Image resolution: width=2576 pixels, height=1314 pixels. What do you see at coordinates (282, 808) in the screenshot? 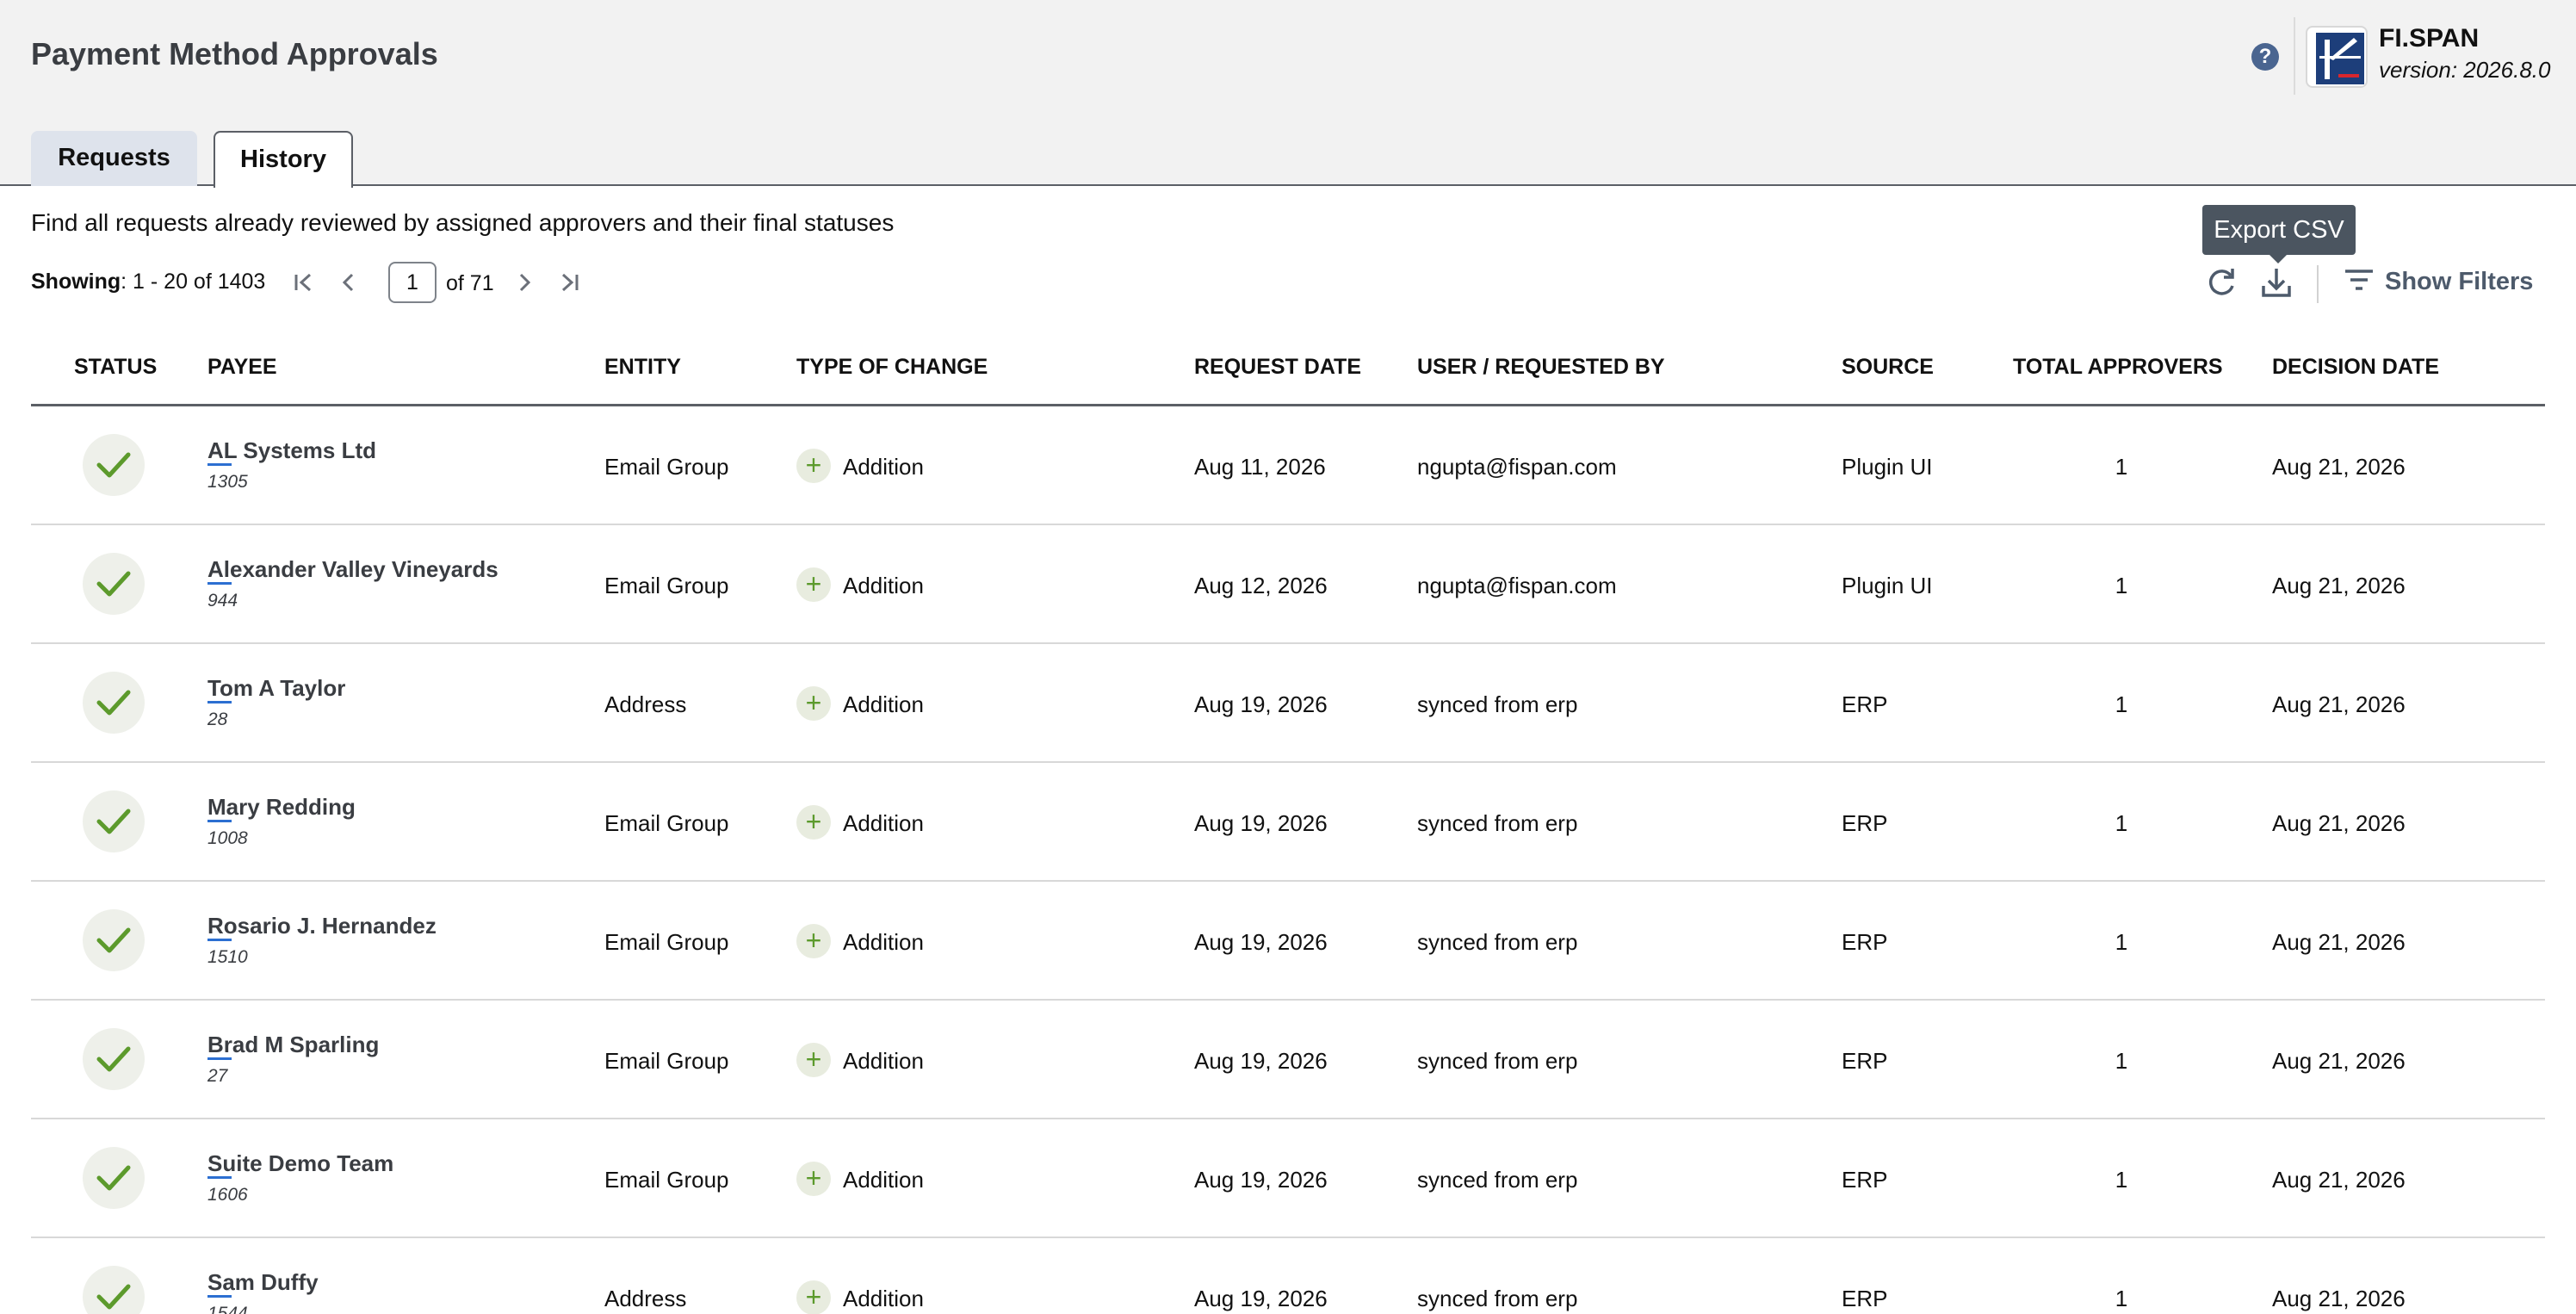
I see `payee-name: Mary Redding` at bounding box center [282, 808].